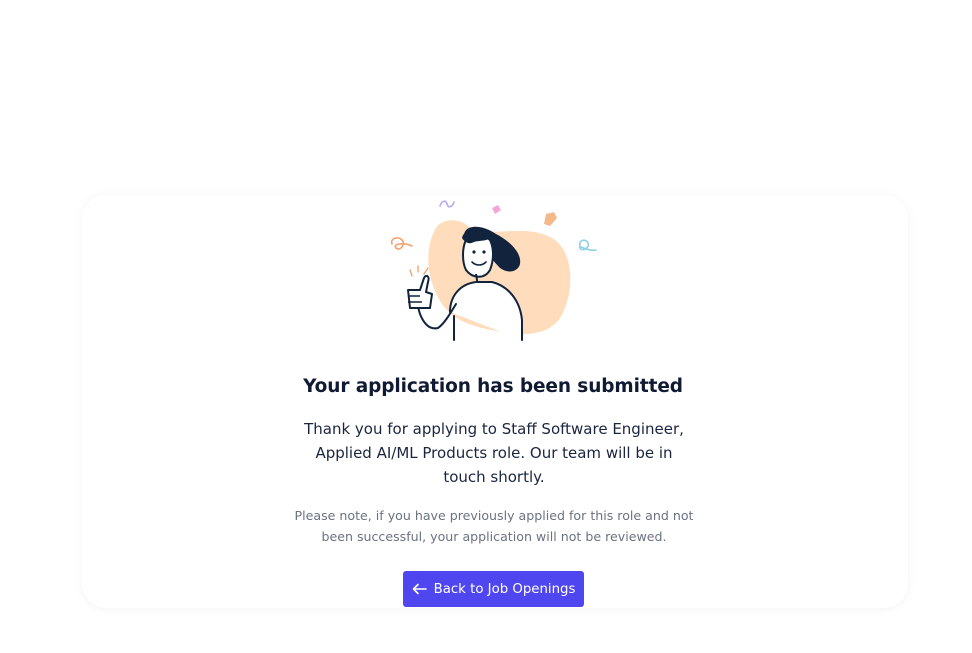 The image size is (972, 653). What do you see at coordinates (401, 243) in the screenshot?
I see `orange-loop-confetti` at bounding box center [401, 243].